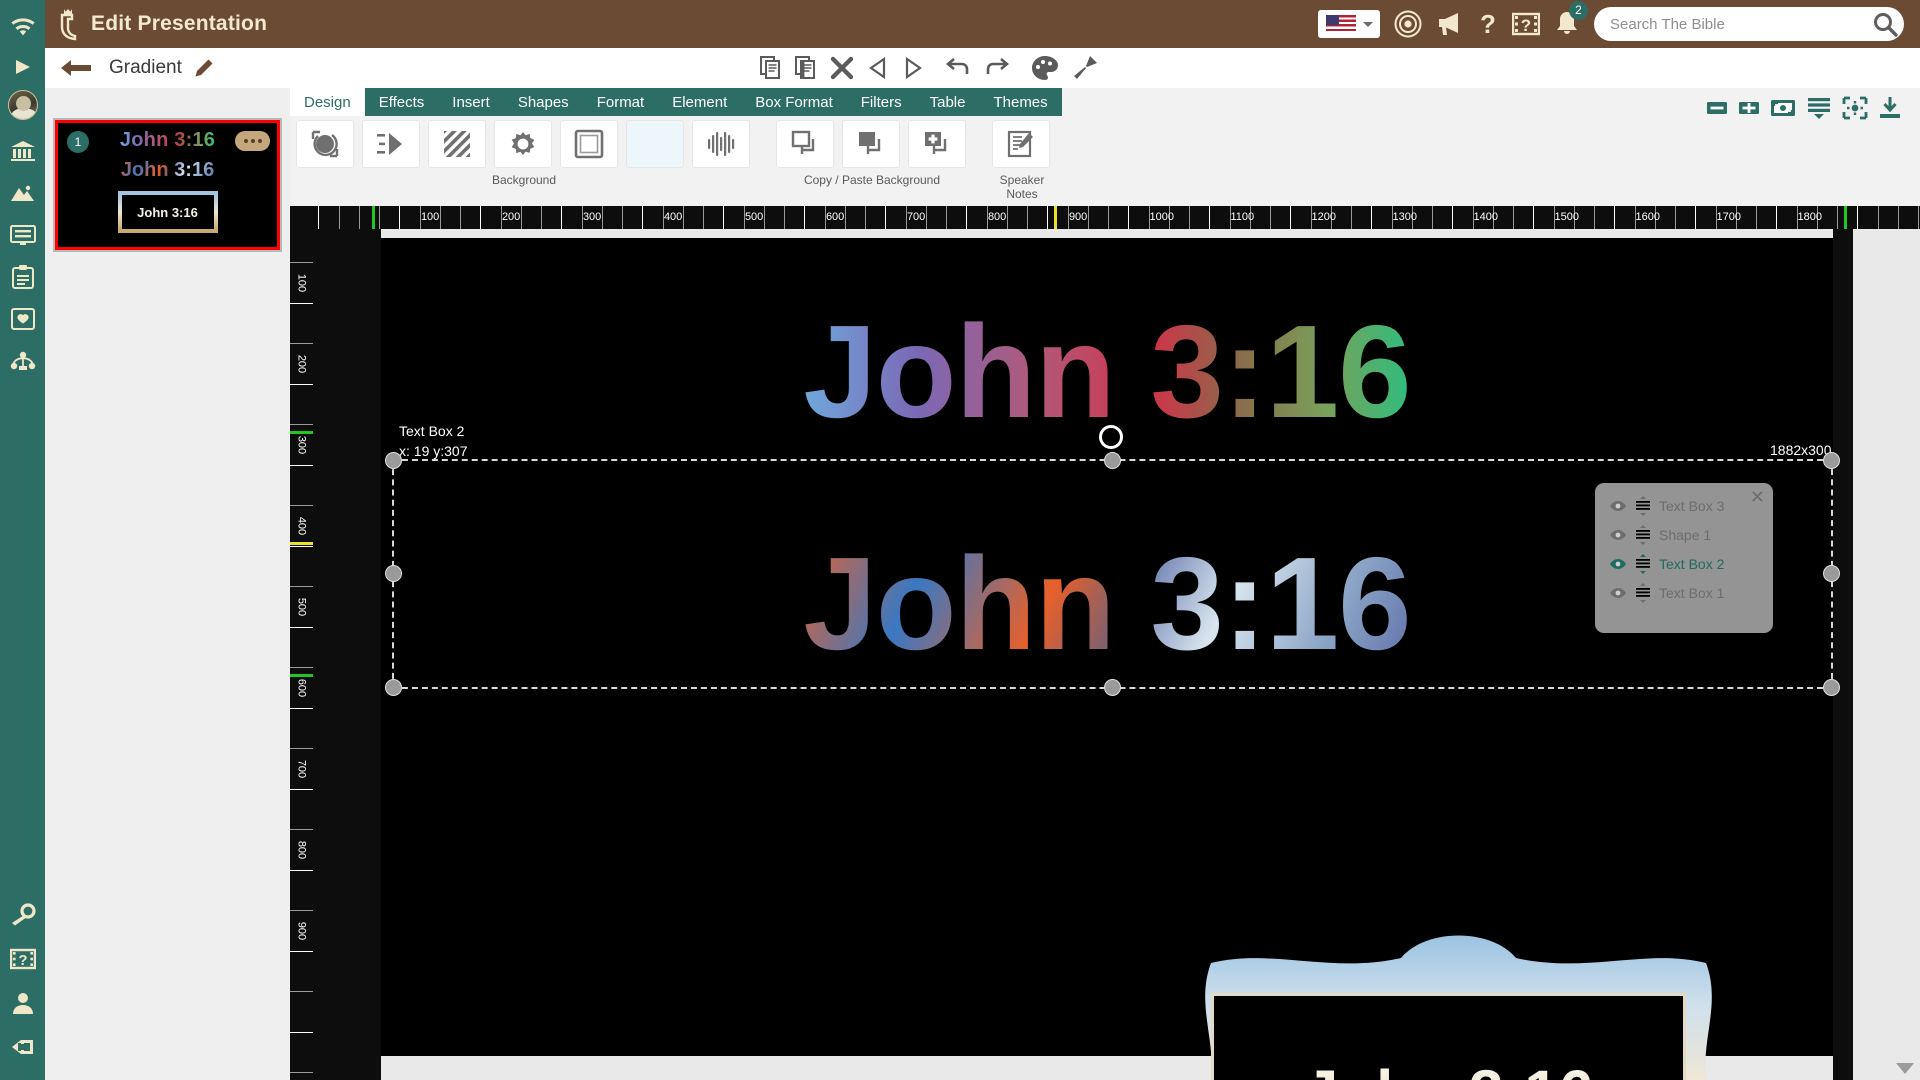 The height and width of the screenshot is (1080, 1920). I want to click on slide-thumbnail-1: 1 John 3:16 John 3:16 John 3:16, so click(167, 185).